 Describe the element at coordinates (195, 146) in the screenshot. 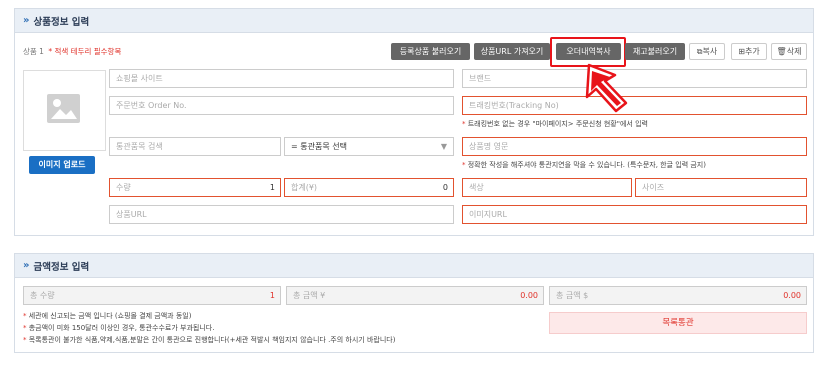

I see `customs-search-input: 통관품목 검색` at that location.